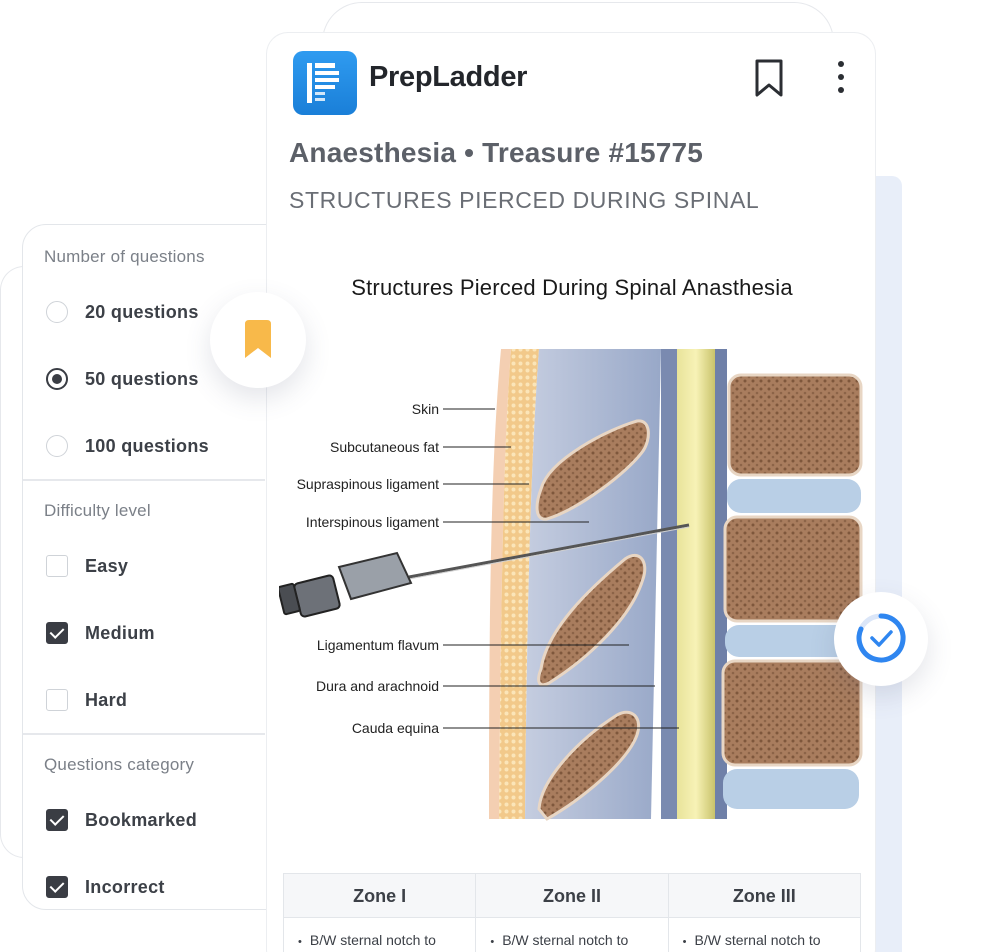  I want to click on brand-name: PrepLadder, so click(448, 77).